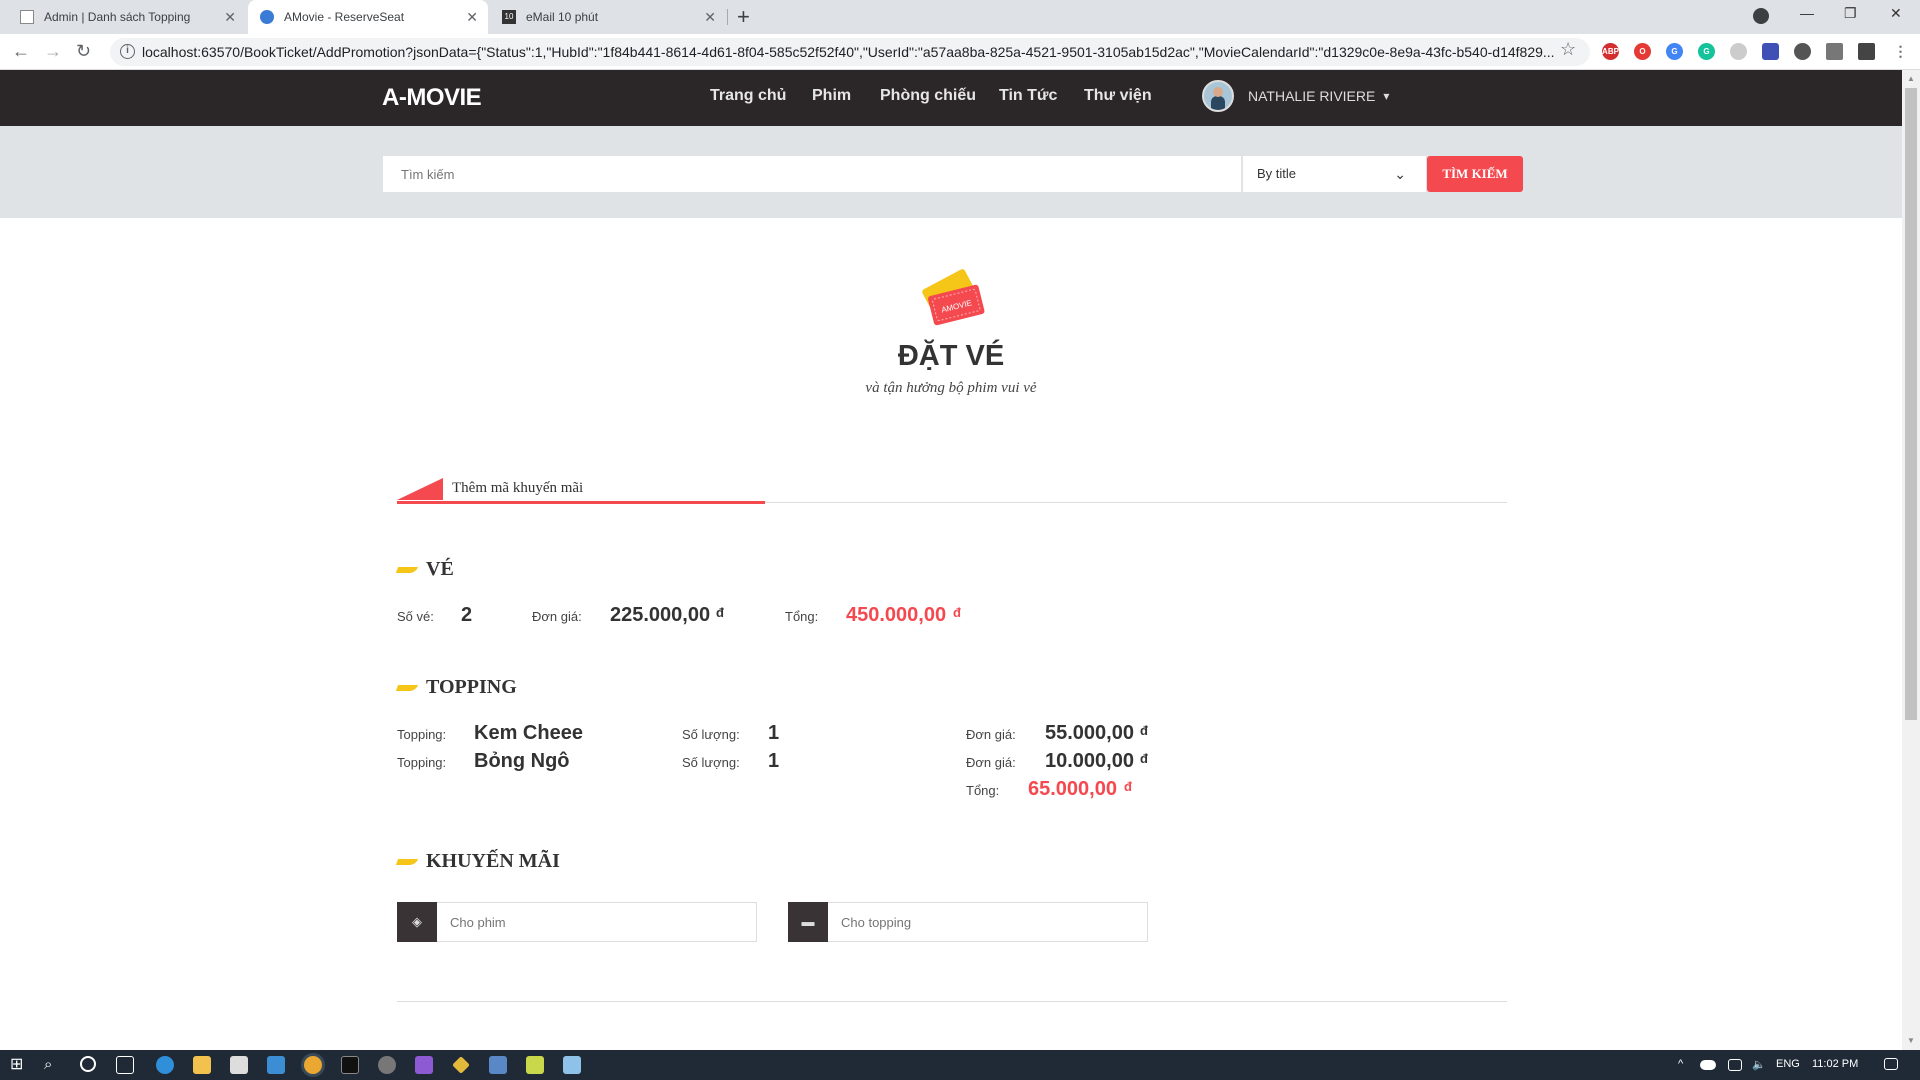 Image resolution: width=1920 pixels, height=1080 pixels. Describe the element at coordinates (350, 1065) in the screenshot. I see `webstorm-icon` at that location.